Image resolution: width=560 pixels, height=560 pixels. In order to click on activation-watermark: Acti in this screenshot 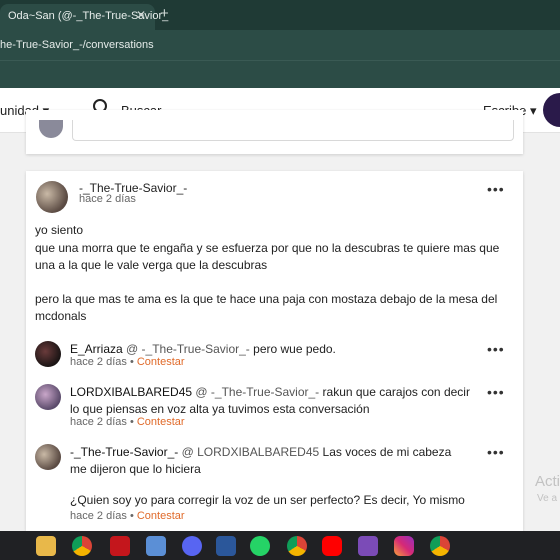, I will do `click(547, 481)`.